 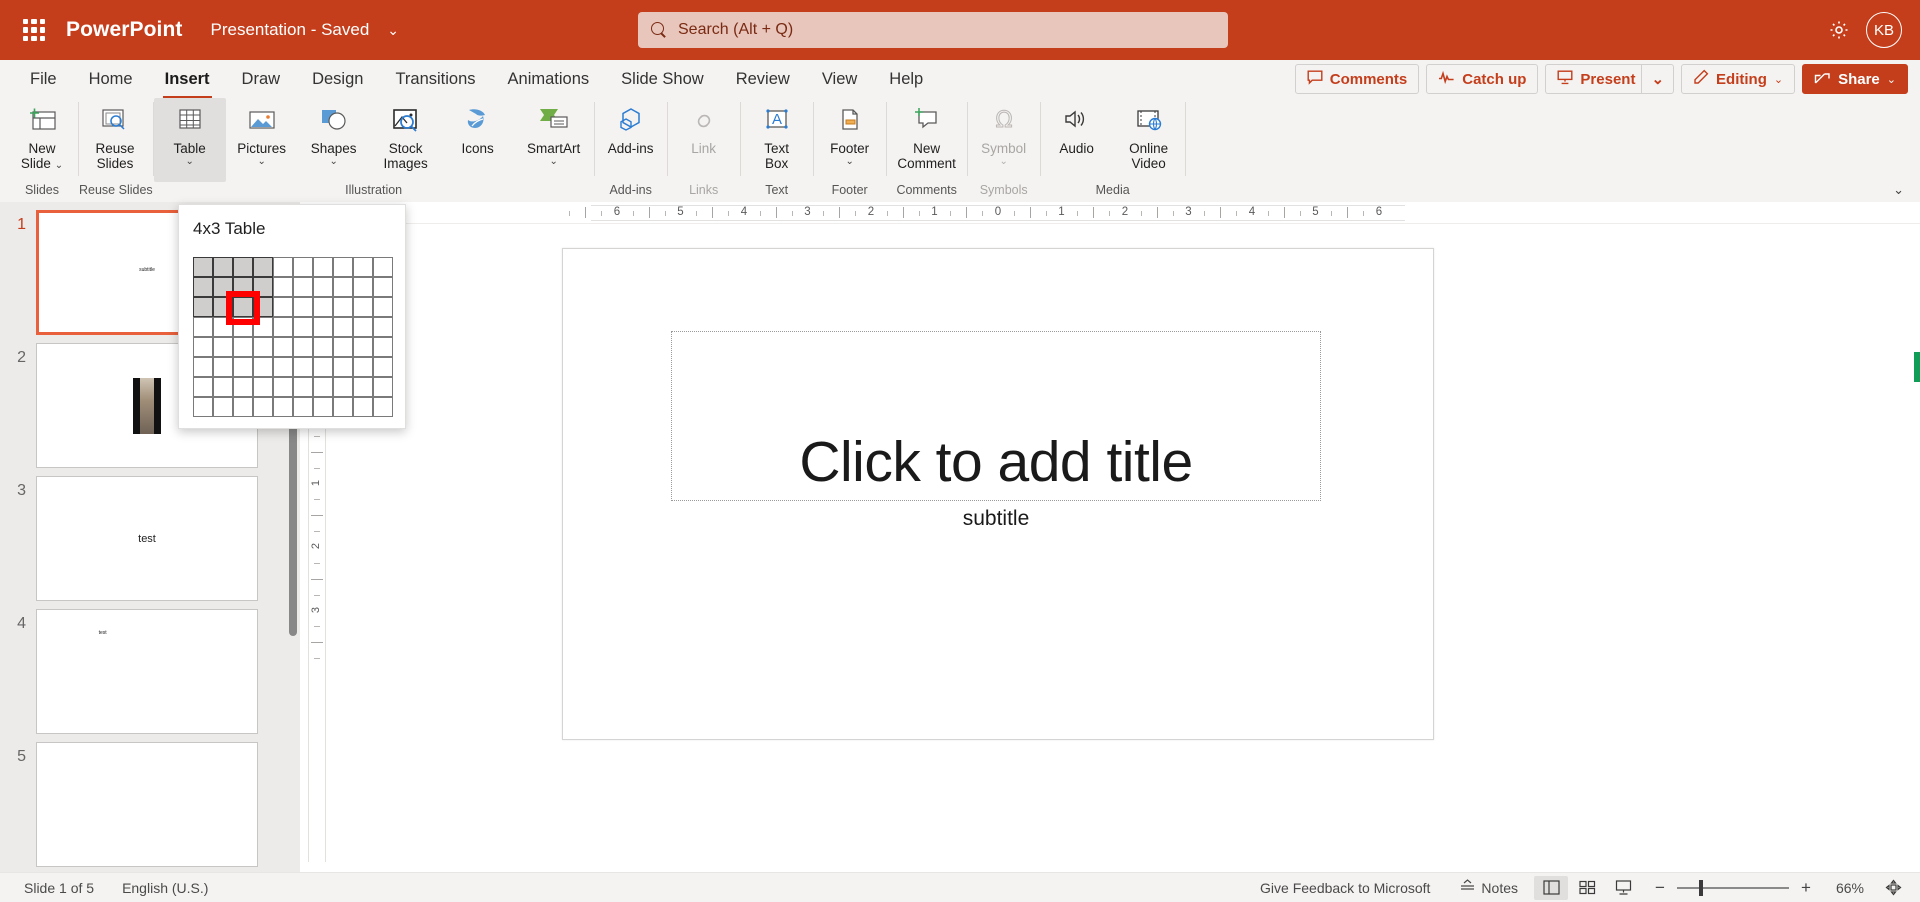 What do you see at coordinates (554, 140) in the screenshot?
I see `smartart-button: SmartArt ⌄` at bounding box center [554, 140].